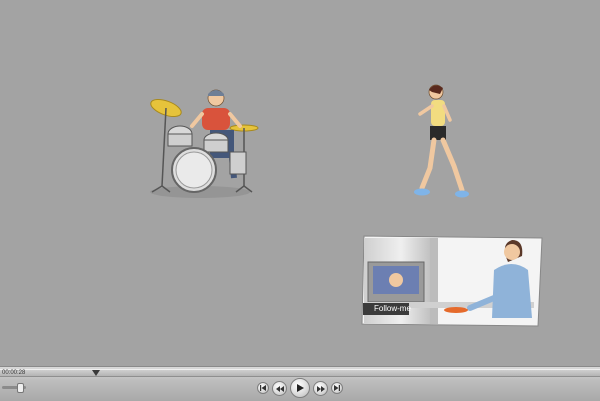  Describe the element at coordinates (14, 388) in the screenshot. I see `volume-slider` at that location.